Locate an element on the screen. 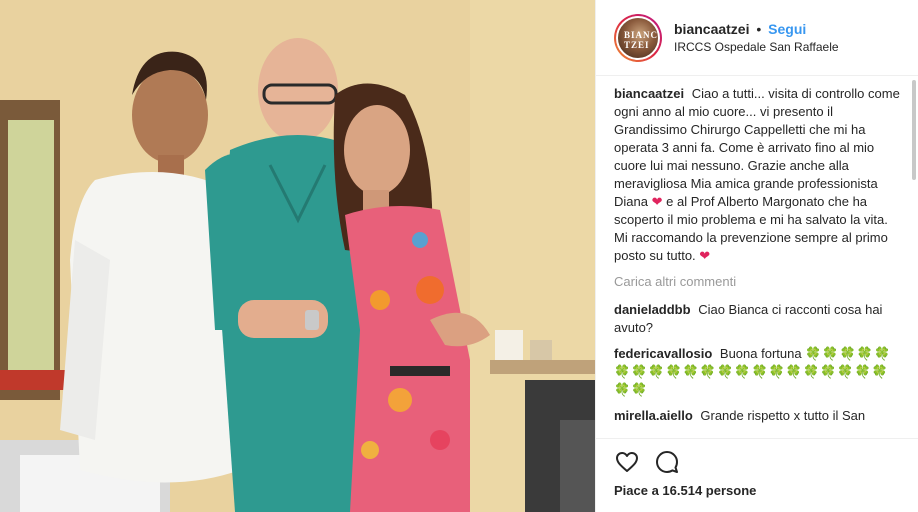  comments-scrollbar is located at coordinates (914, 130).